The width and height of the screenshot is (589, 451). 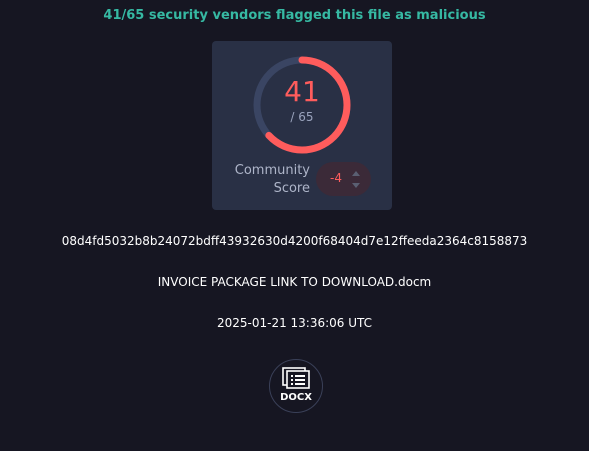 What do you see at coordinates (356, 173) in the screenshot?
I see `upvote-arrow-icon` at bounding box center [356, 173].